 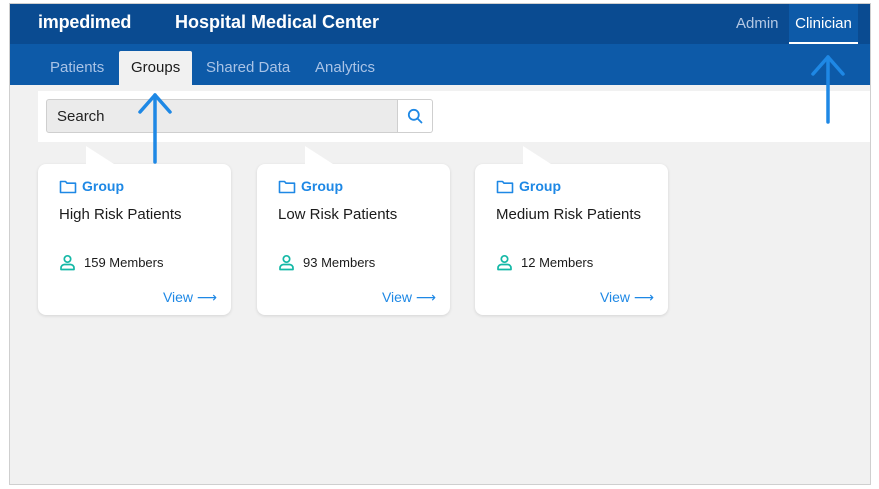 What do you see at coordinates (124, 262) in the screenshot?
I see `group-members-text: 159 Members` at bounding box center [124, 262].